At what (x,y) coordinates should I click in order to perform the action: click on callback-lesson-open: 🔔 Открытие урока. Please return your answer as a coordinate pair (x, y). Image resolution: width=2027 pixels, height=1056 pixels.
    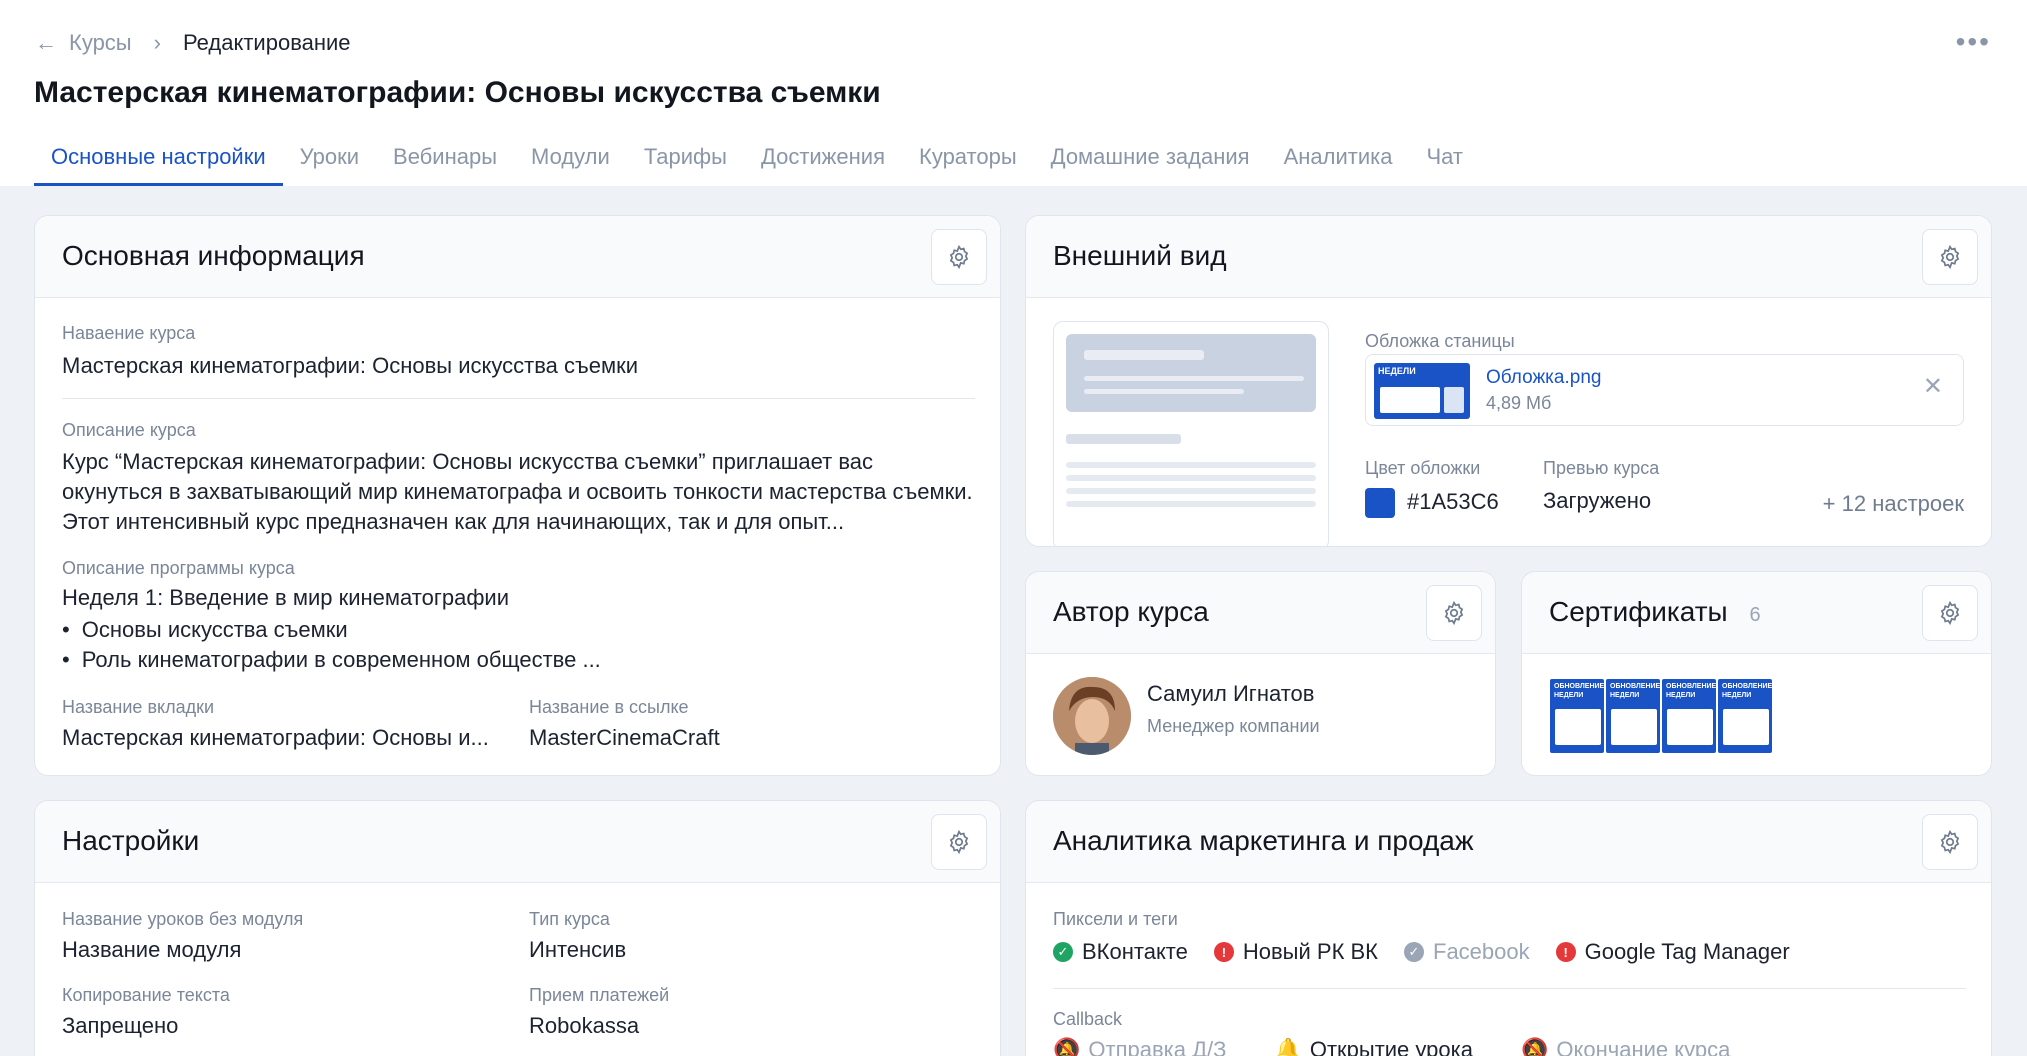
    Looking at the image, I should click on (1373, 1046).